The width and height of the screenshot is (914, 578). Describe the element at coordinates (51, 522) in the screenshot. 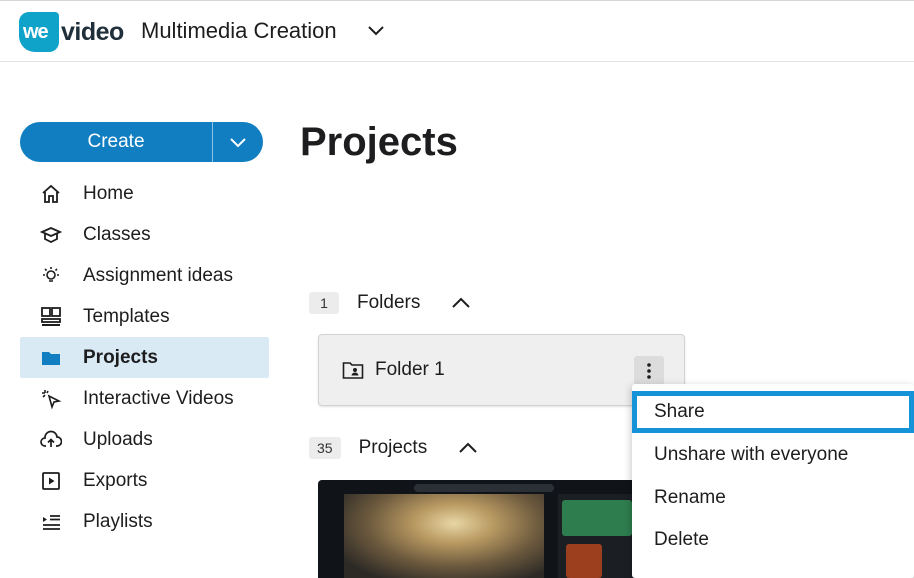

I see `playlist-icon` at that location.